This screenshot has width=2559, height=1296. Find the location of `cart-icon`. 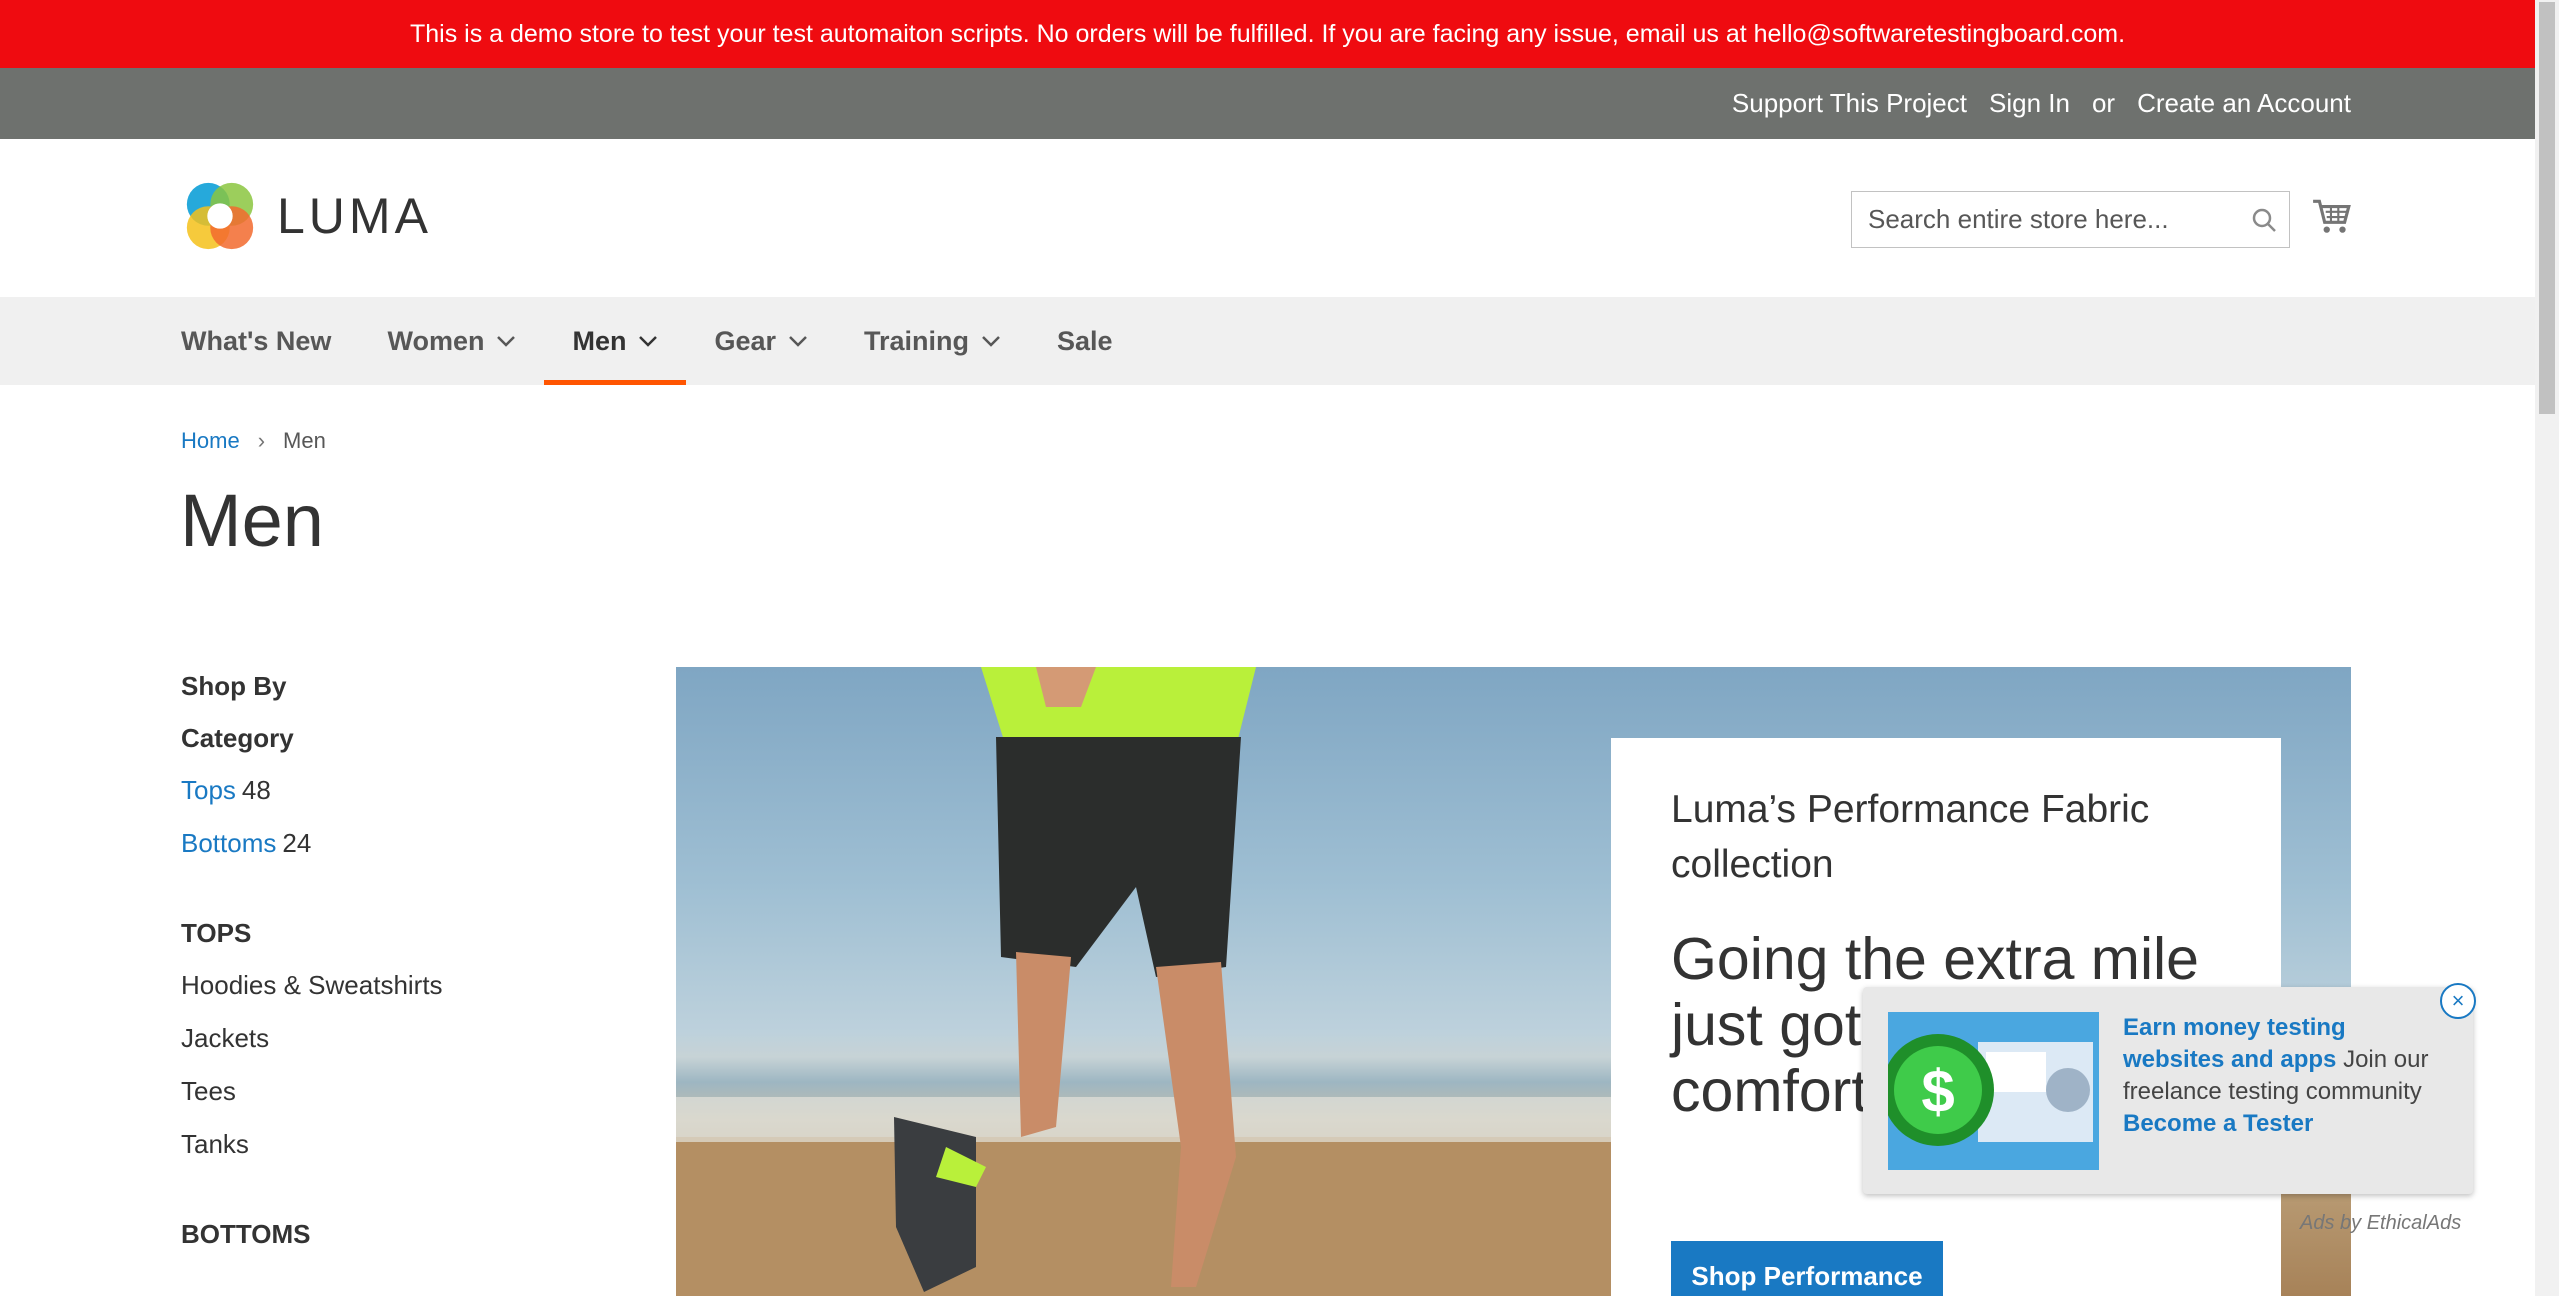

cart-icon is located at coordinates (2332, 216).